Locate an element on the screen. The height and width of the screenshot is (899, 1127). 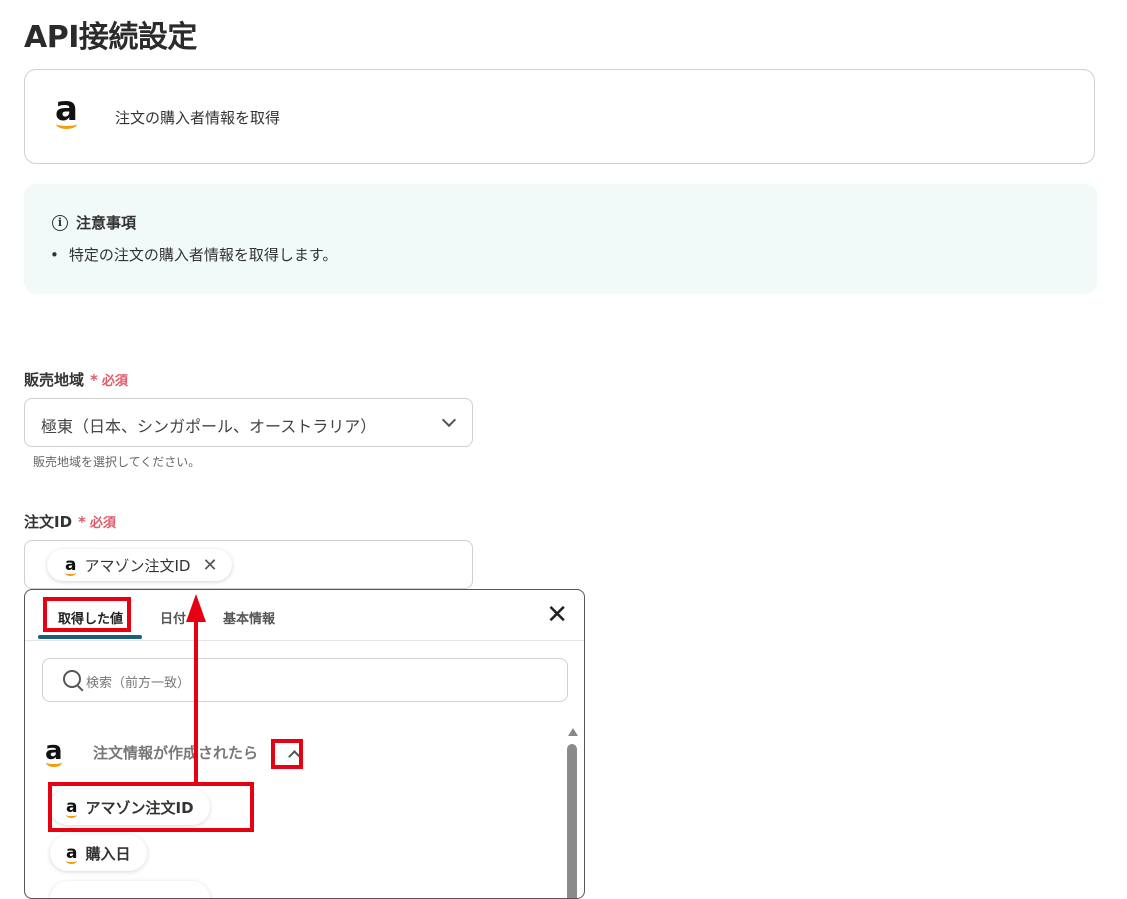
search-placeholder: 検索（前方一致） is located at coordinates (138, 683).